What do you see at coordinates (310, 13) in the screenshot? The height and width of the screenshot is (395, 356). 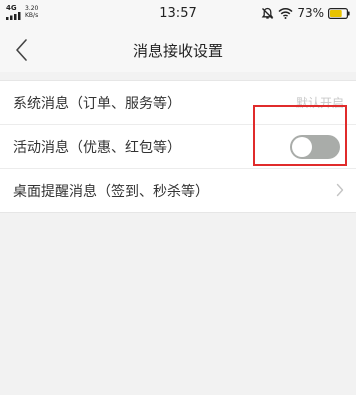 I see `battery-percent: 73%` at bounding box center [310, 13].